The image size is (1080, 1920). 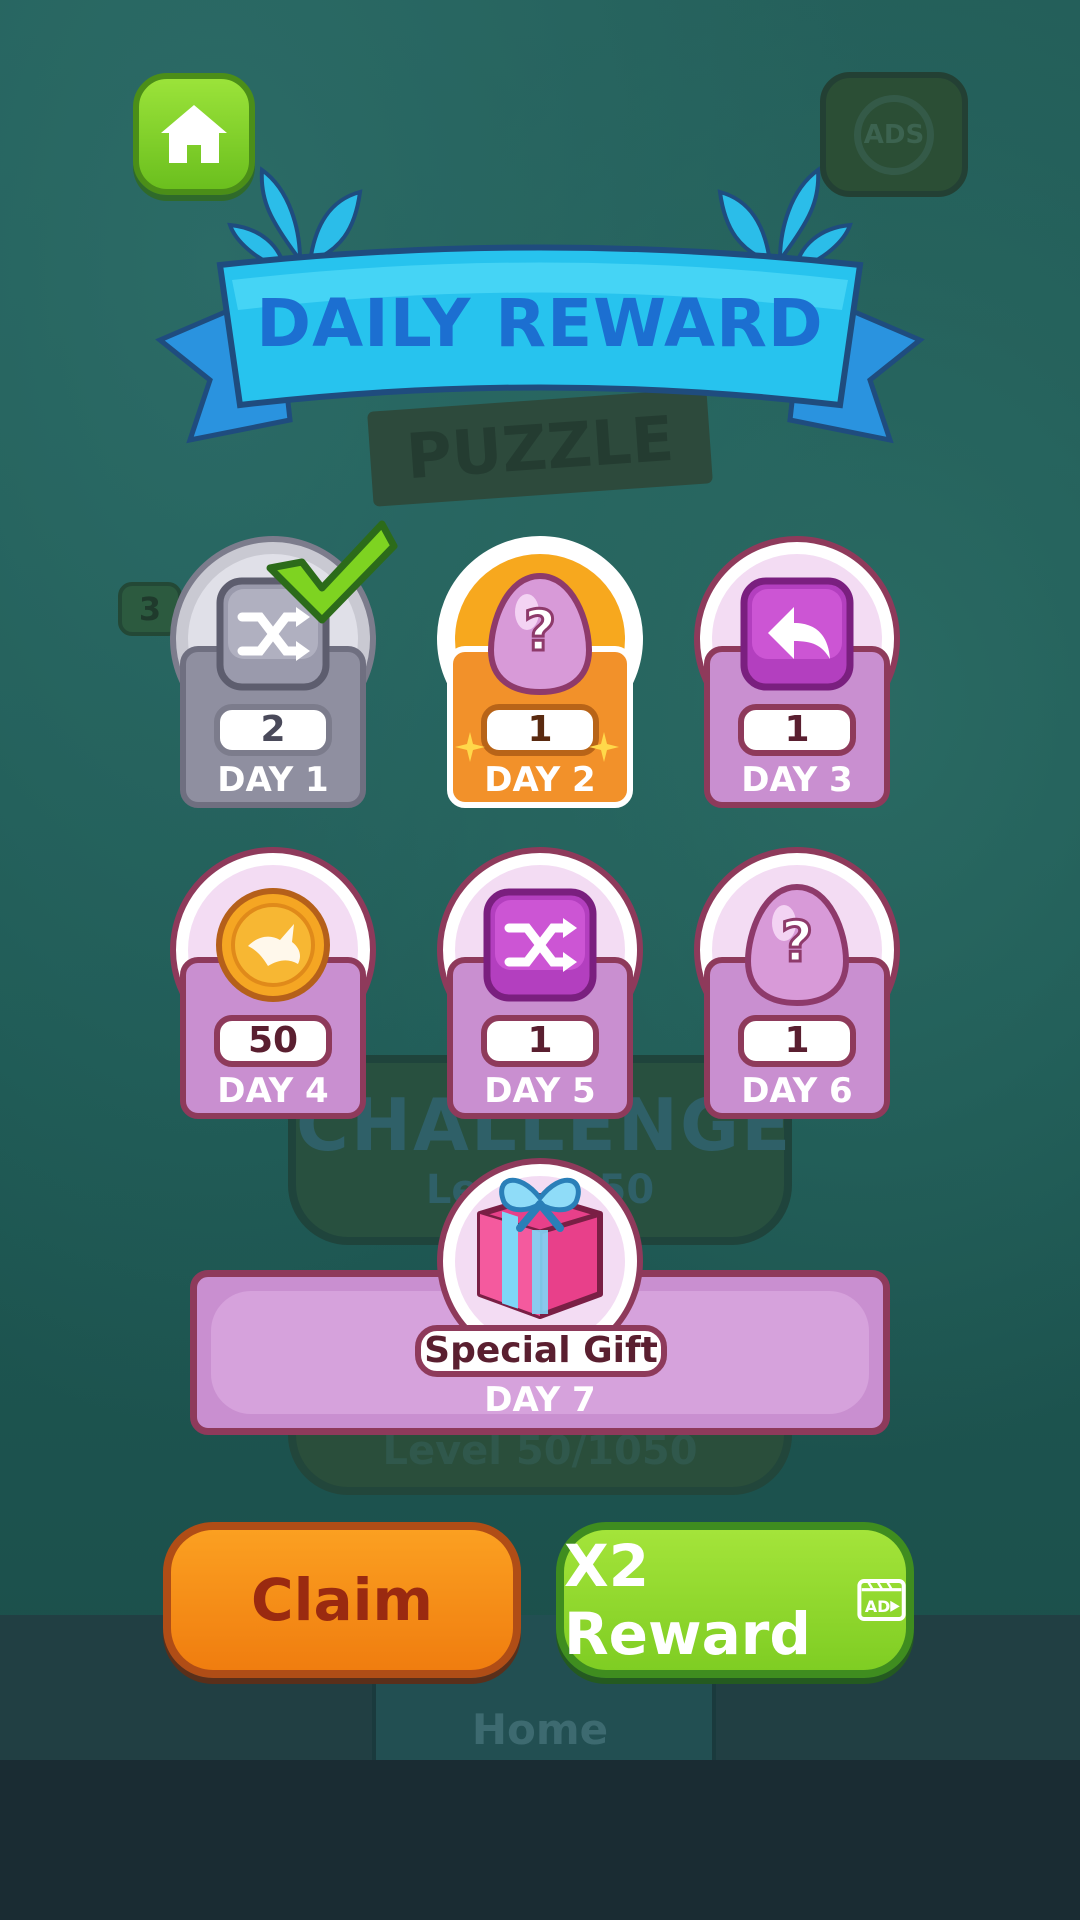 What do you see at coordinates (332, 572) in the screenshot?
I see `checkmark-icon` at bounding box center [332, 572].